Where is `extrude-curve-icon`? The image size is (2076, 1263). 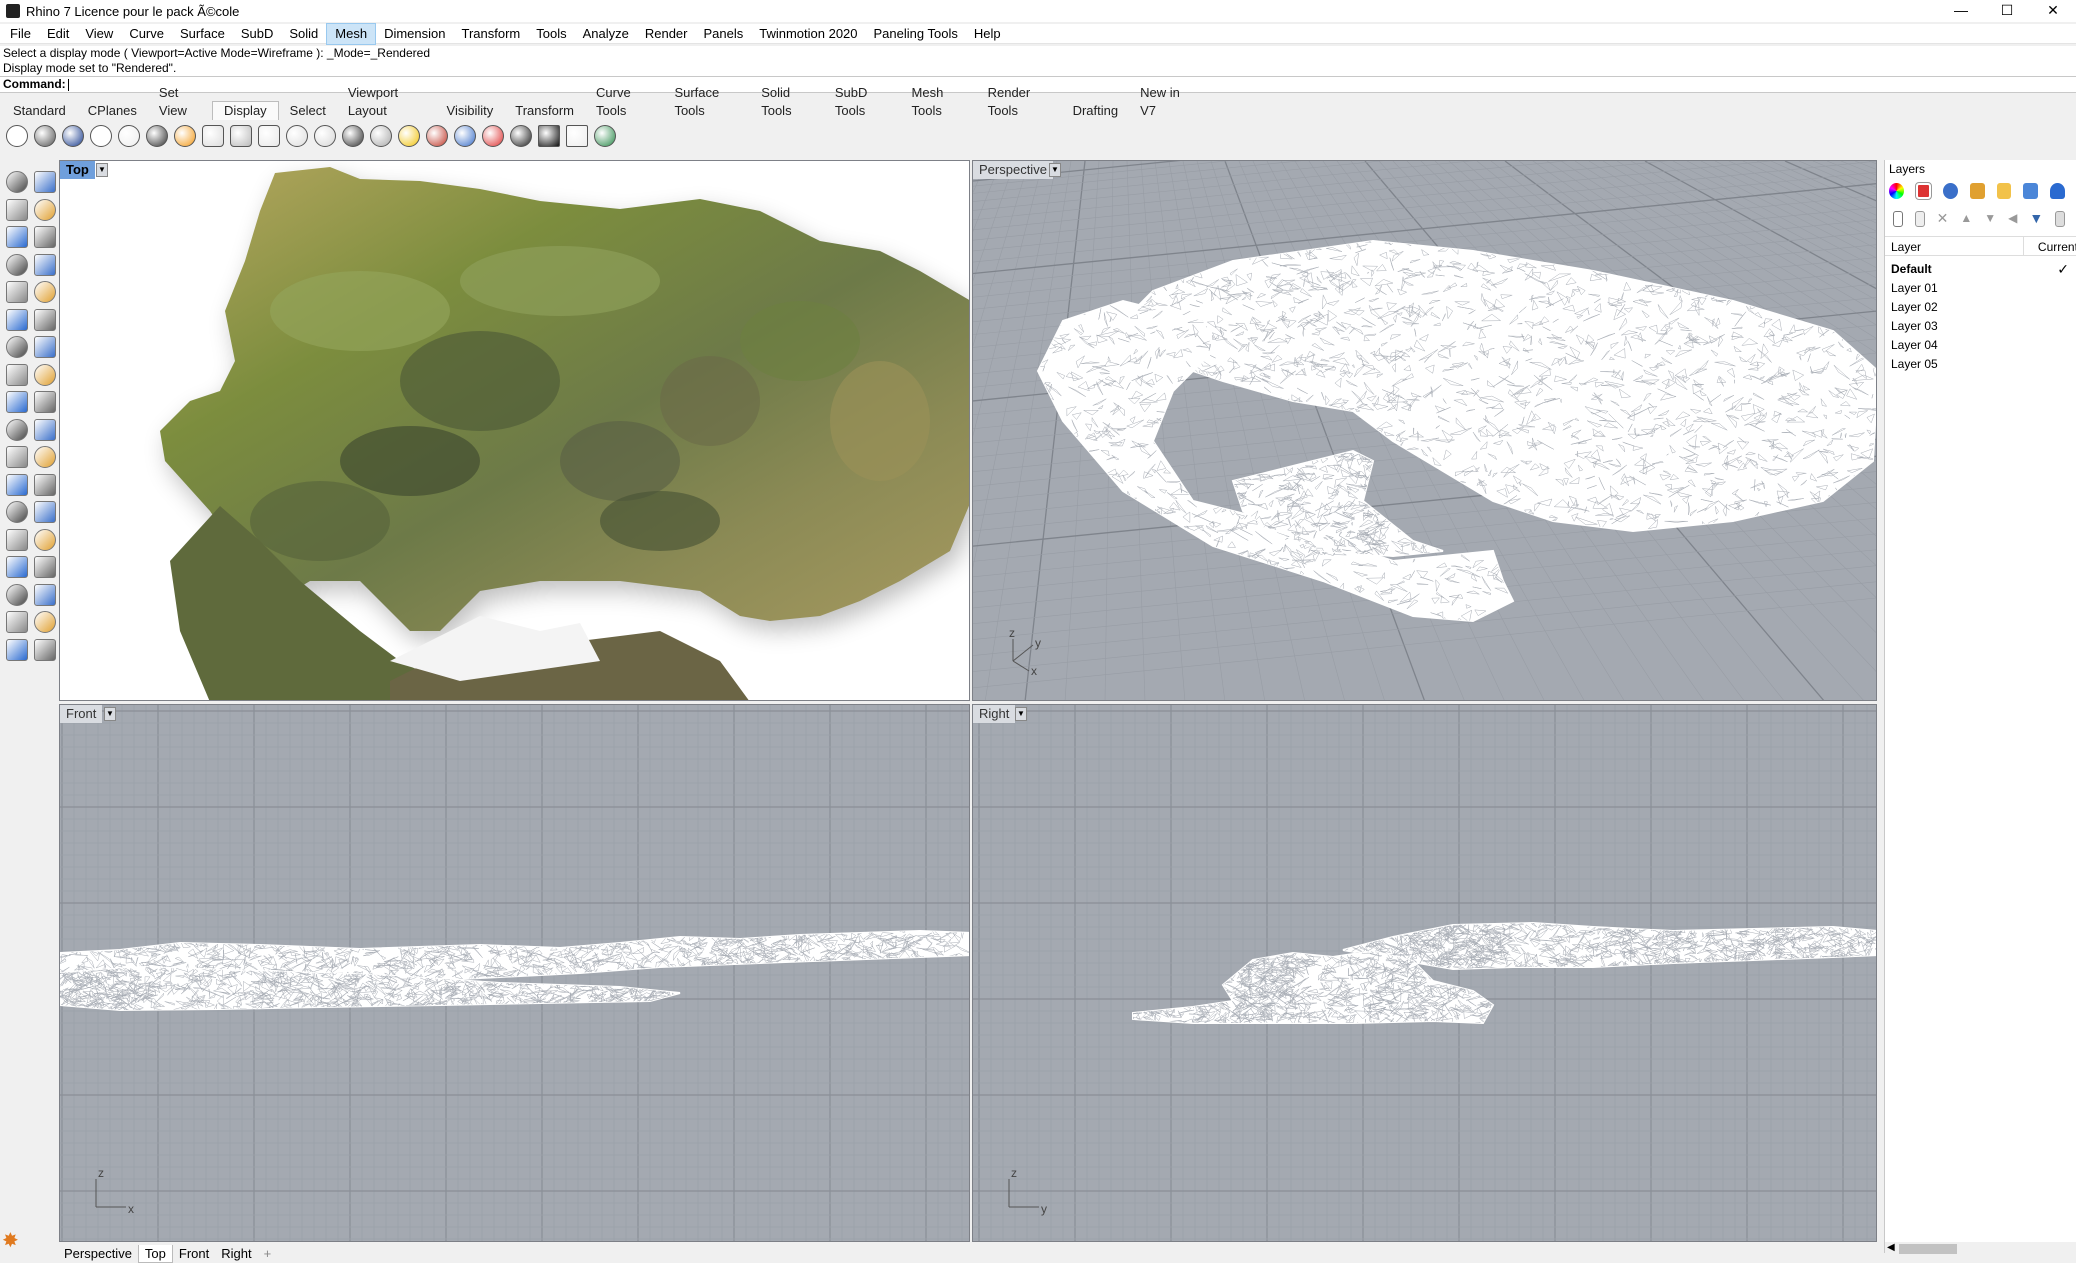
extrude-curve-icon is located at coordinates (45, 374).